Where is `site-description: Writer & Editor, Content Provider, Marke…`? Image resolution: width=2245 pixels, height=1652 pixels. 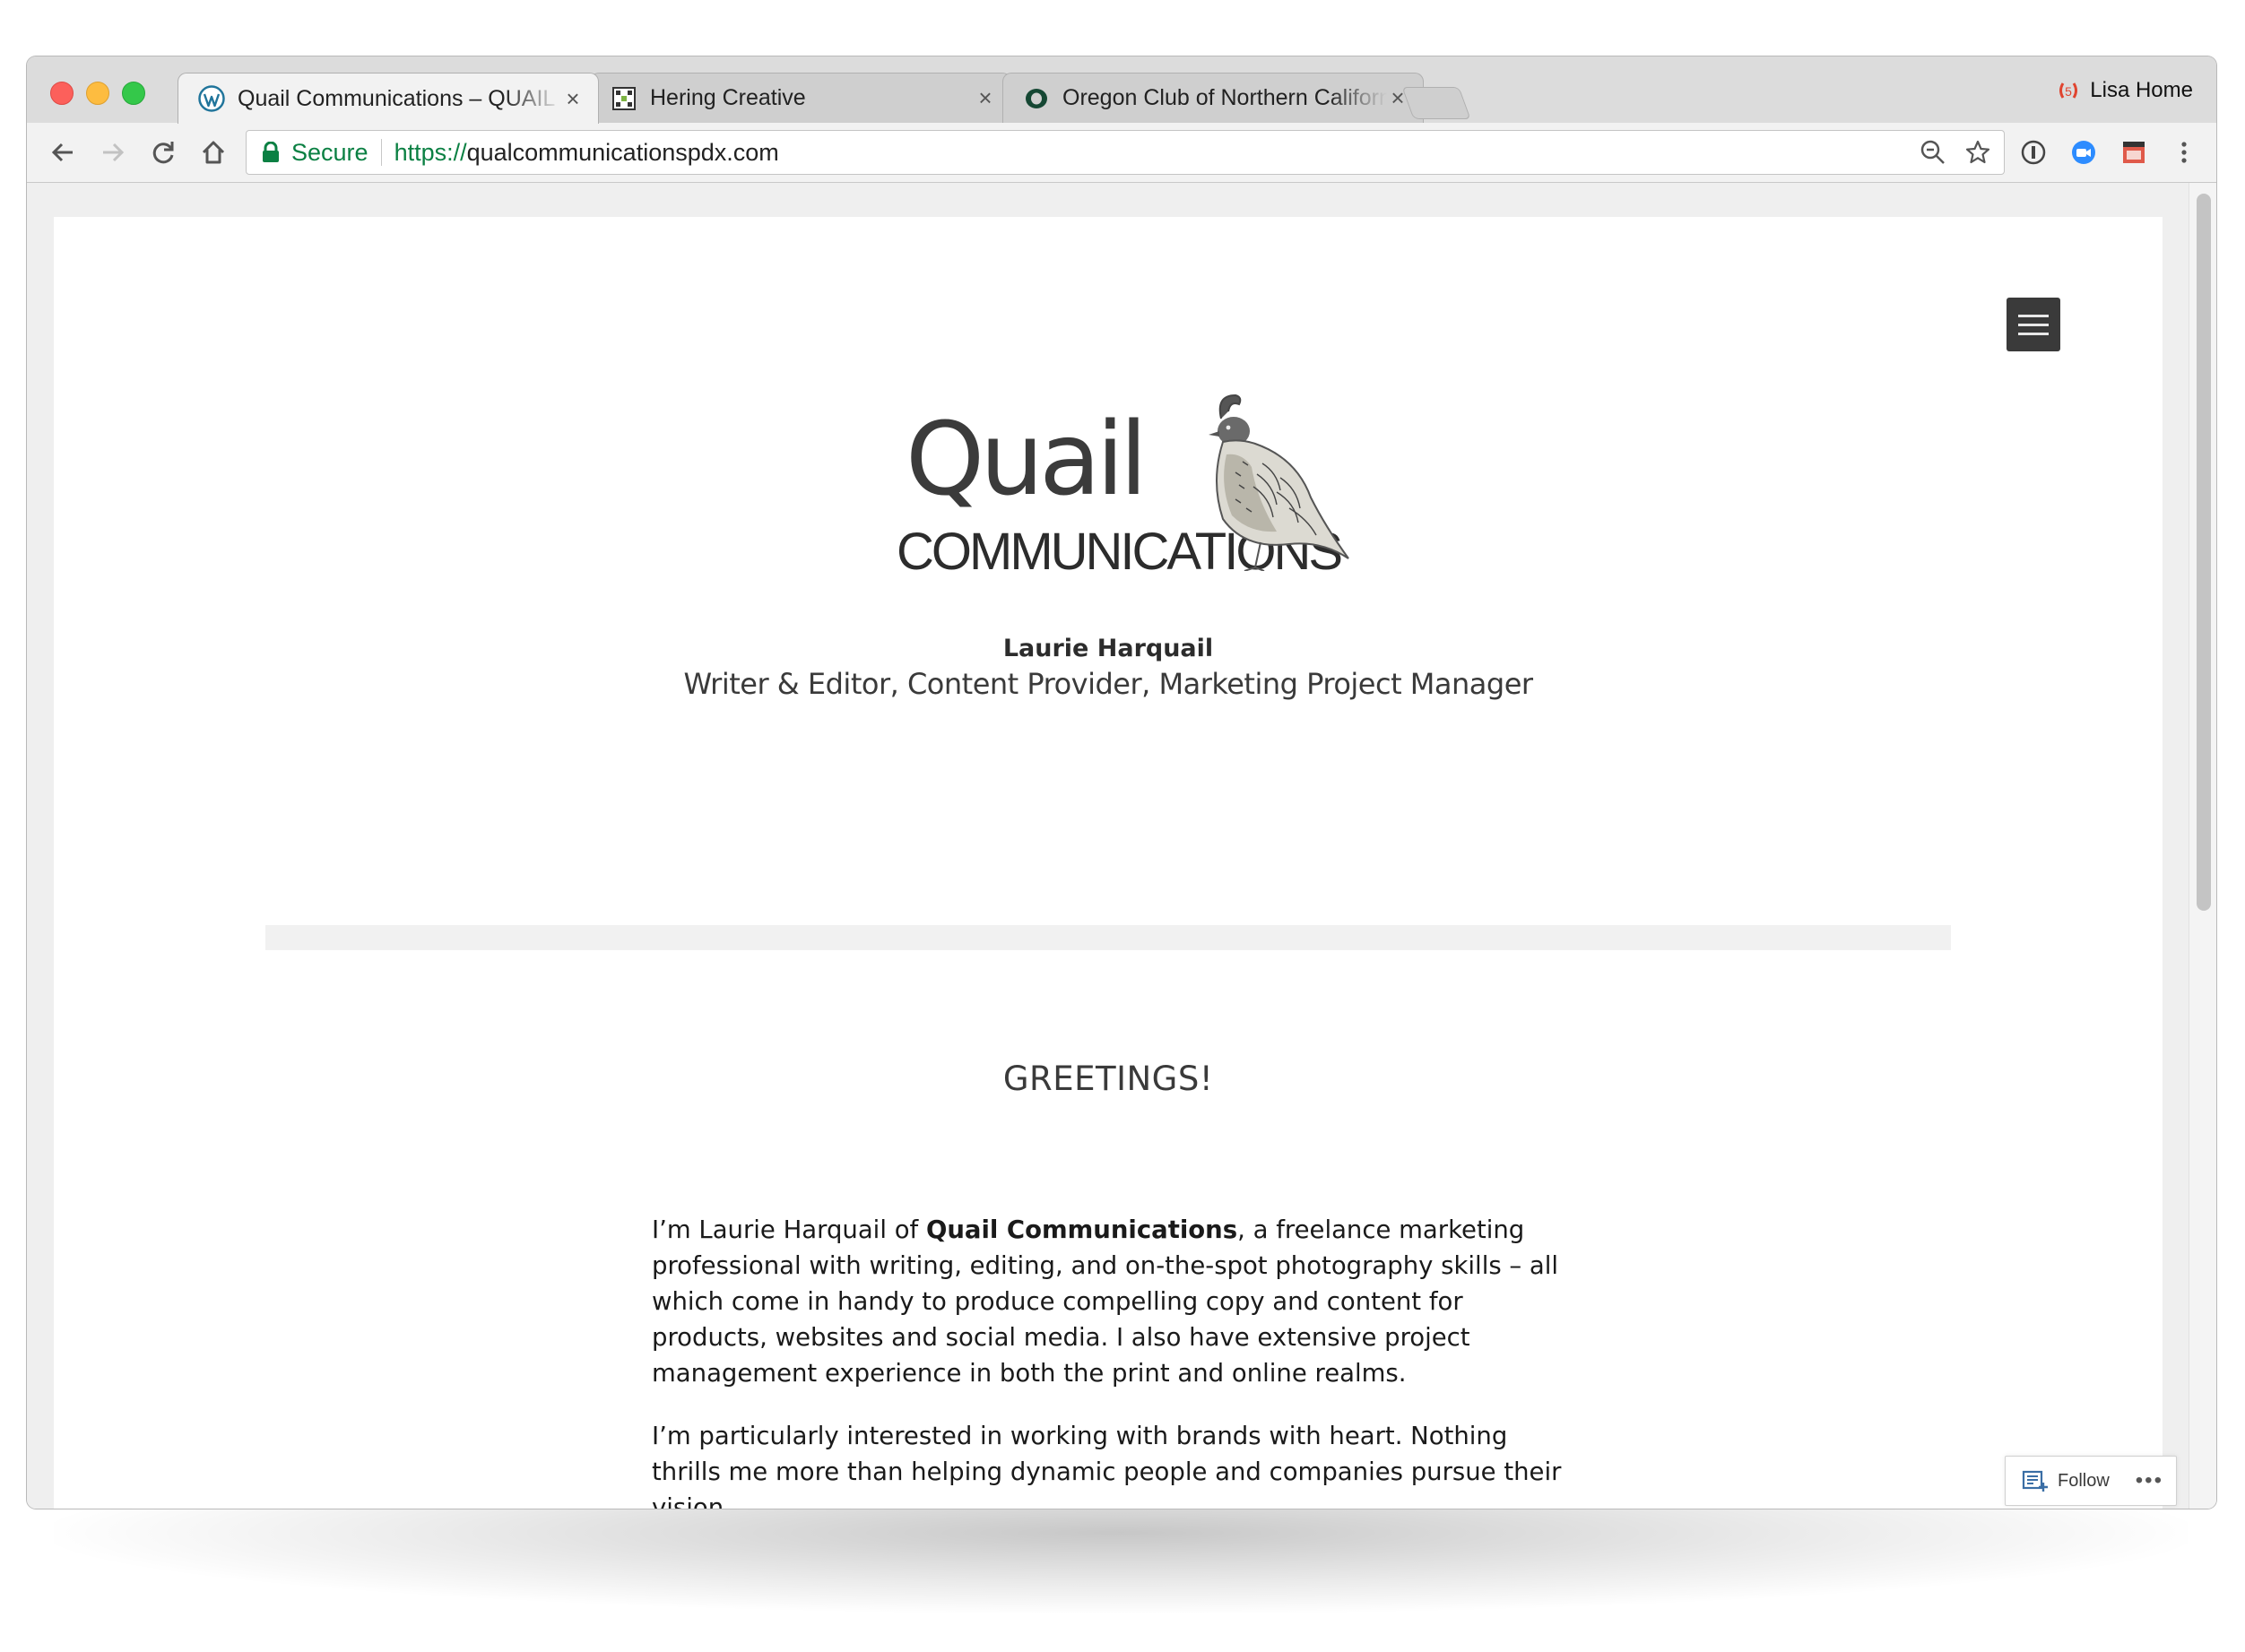 site-description: Writer & Editor, Content Provider, Marke… is located at coordinates (1108, 684).